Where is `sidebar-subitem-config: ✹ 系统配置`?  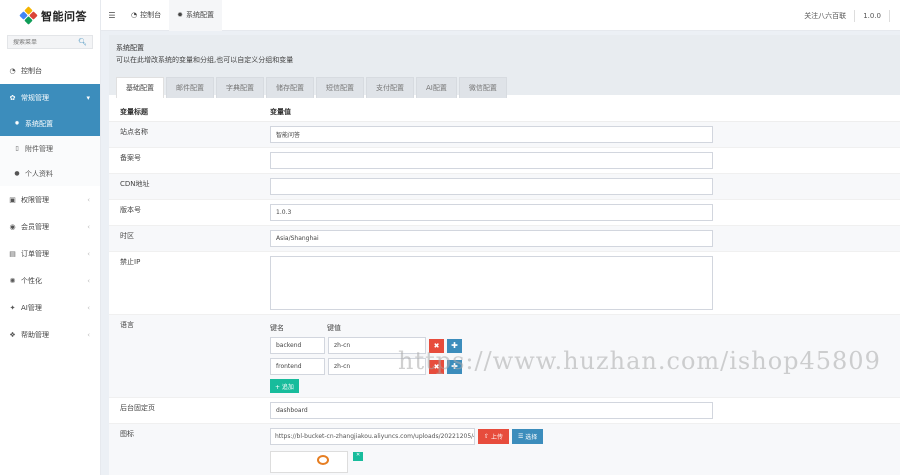 sidebar-subitem-config: ✹ 系统配置 is located at coordinates (50, 123).